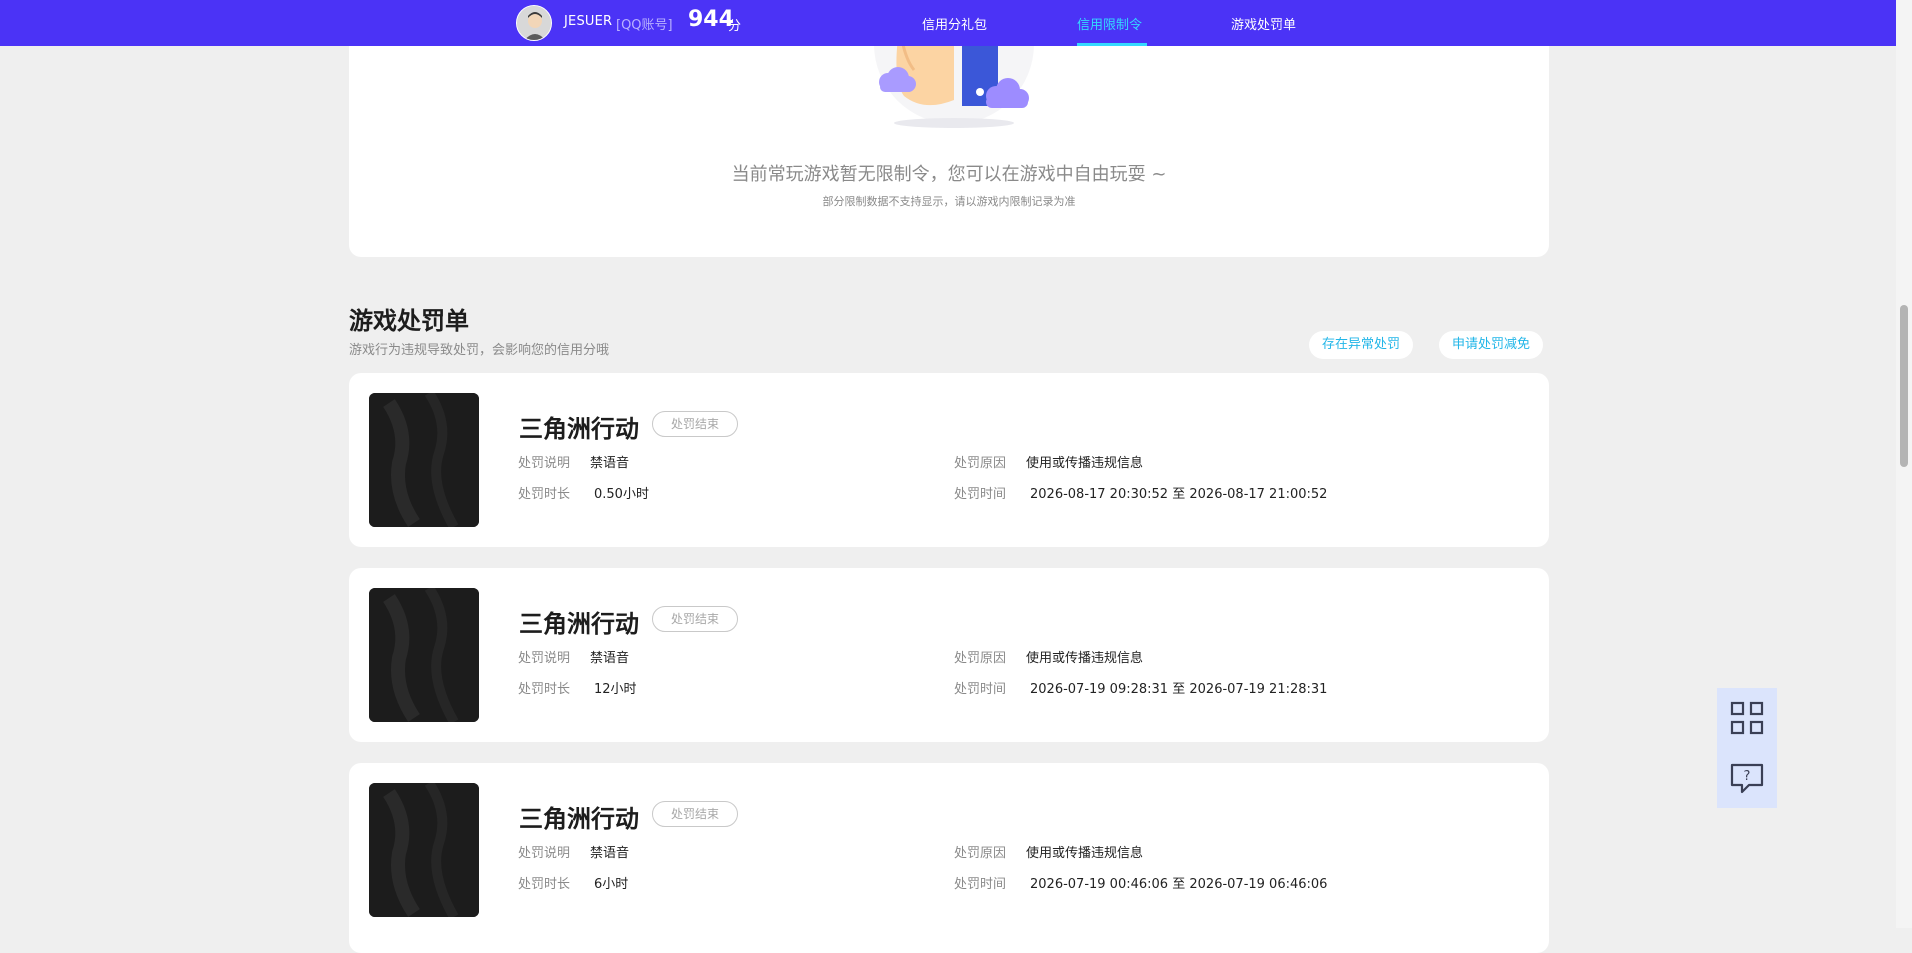 The height and width of the screenshot is (953, 1912). Describe the element at coordinates (1099, 494) in the screenshot. I see `penalty-start-time: 2026-08-17 20:30:52` at that location.